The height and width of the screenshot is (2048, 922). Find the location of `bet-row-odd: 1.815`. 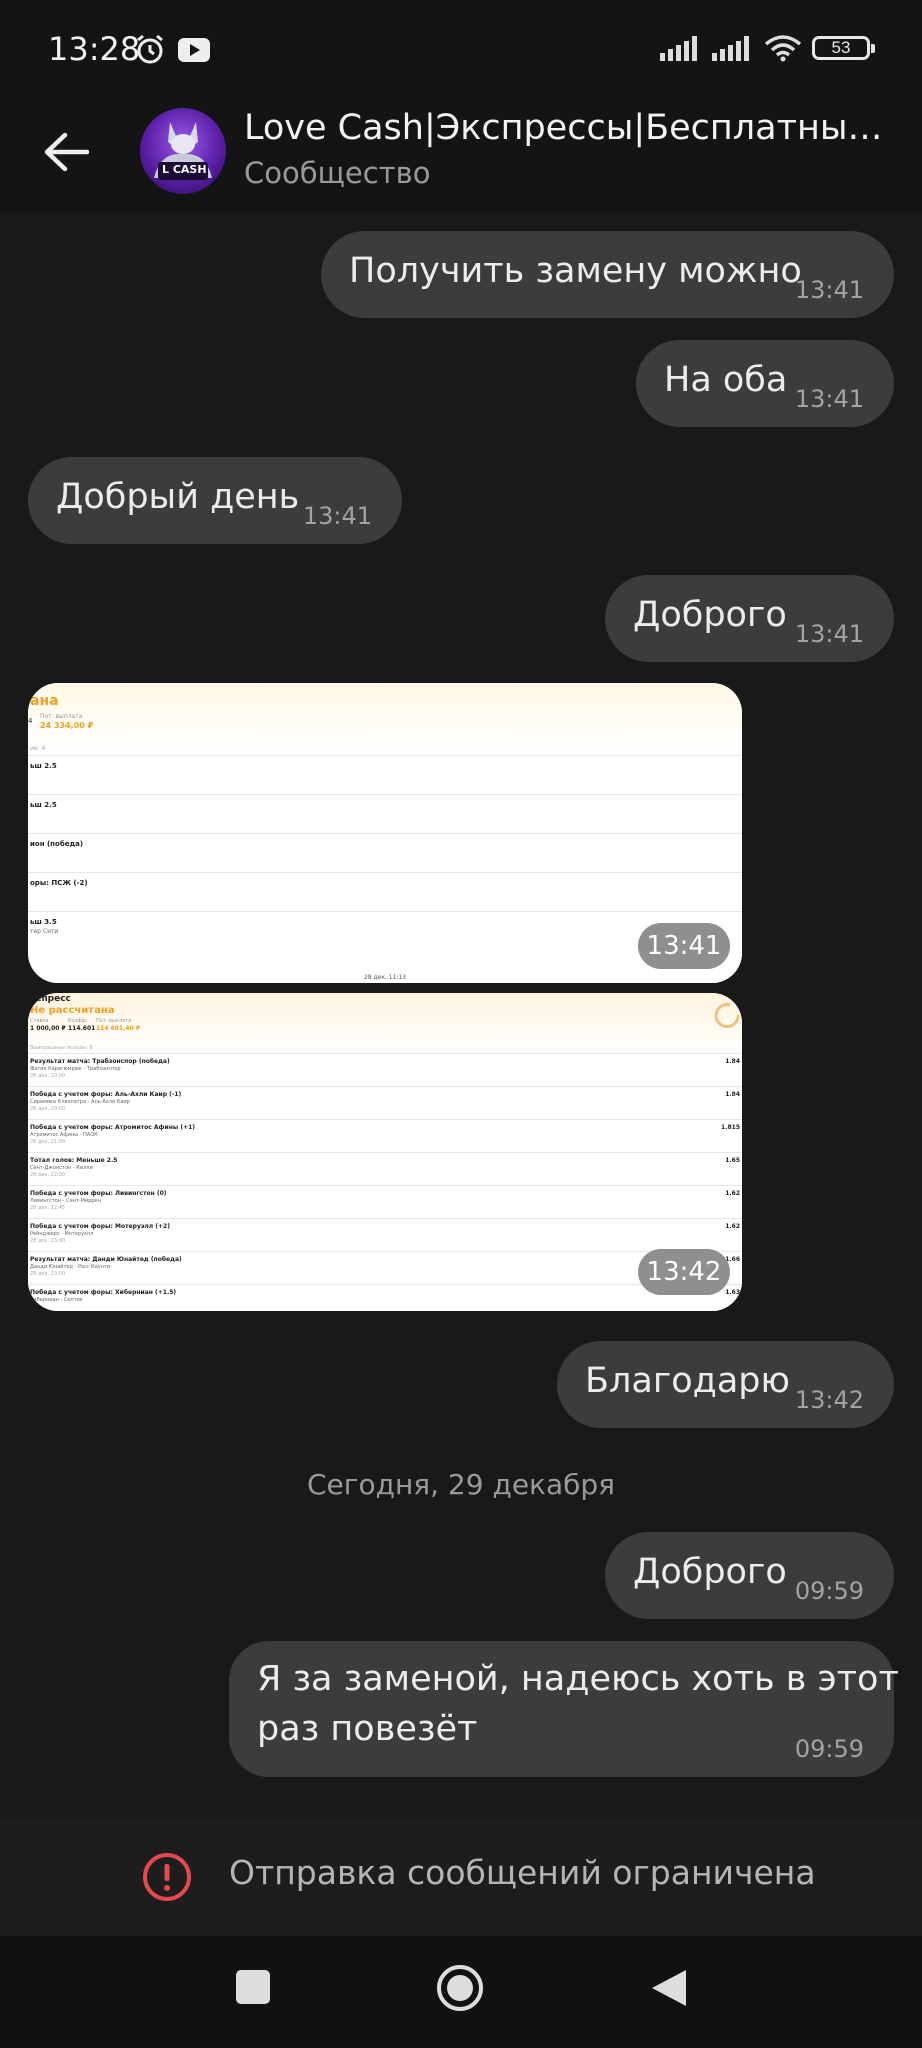

bet-row-odd: 1.815 is located at coordinates (730, 1127).